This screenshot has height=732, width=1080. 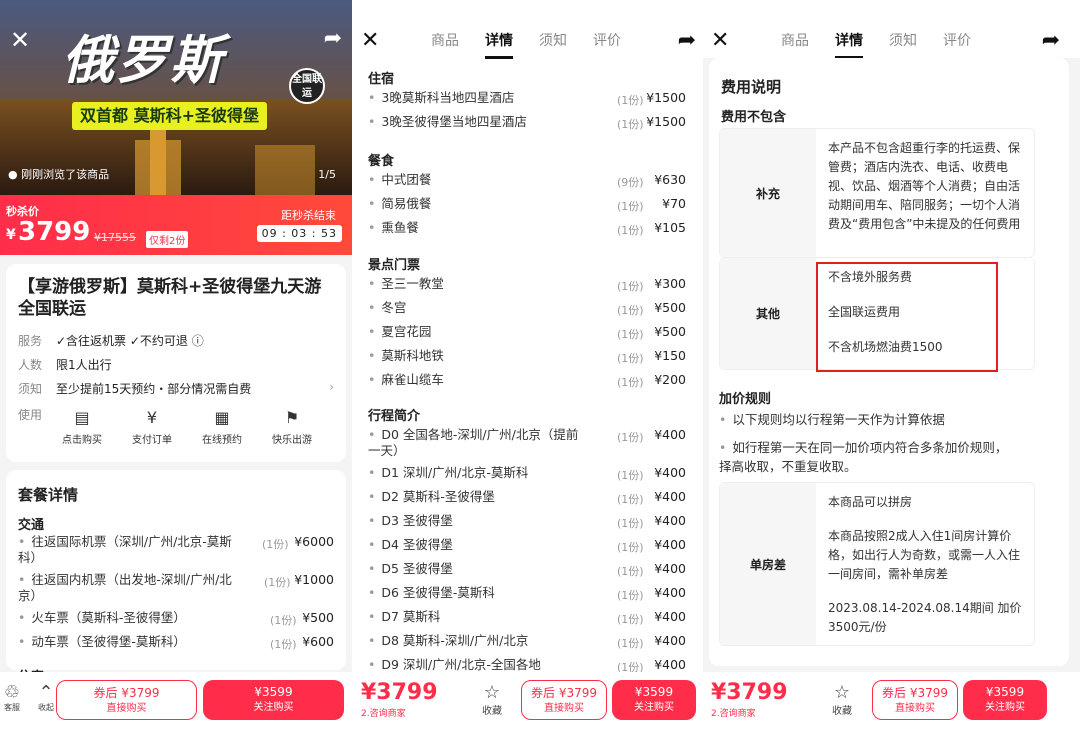 I want to click on package-title: 套餐详情, so click(x=48, y=495).